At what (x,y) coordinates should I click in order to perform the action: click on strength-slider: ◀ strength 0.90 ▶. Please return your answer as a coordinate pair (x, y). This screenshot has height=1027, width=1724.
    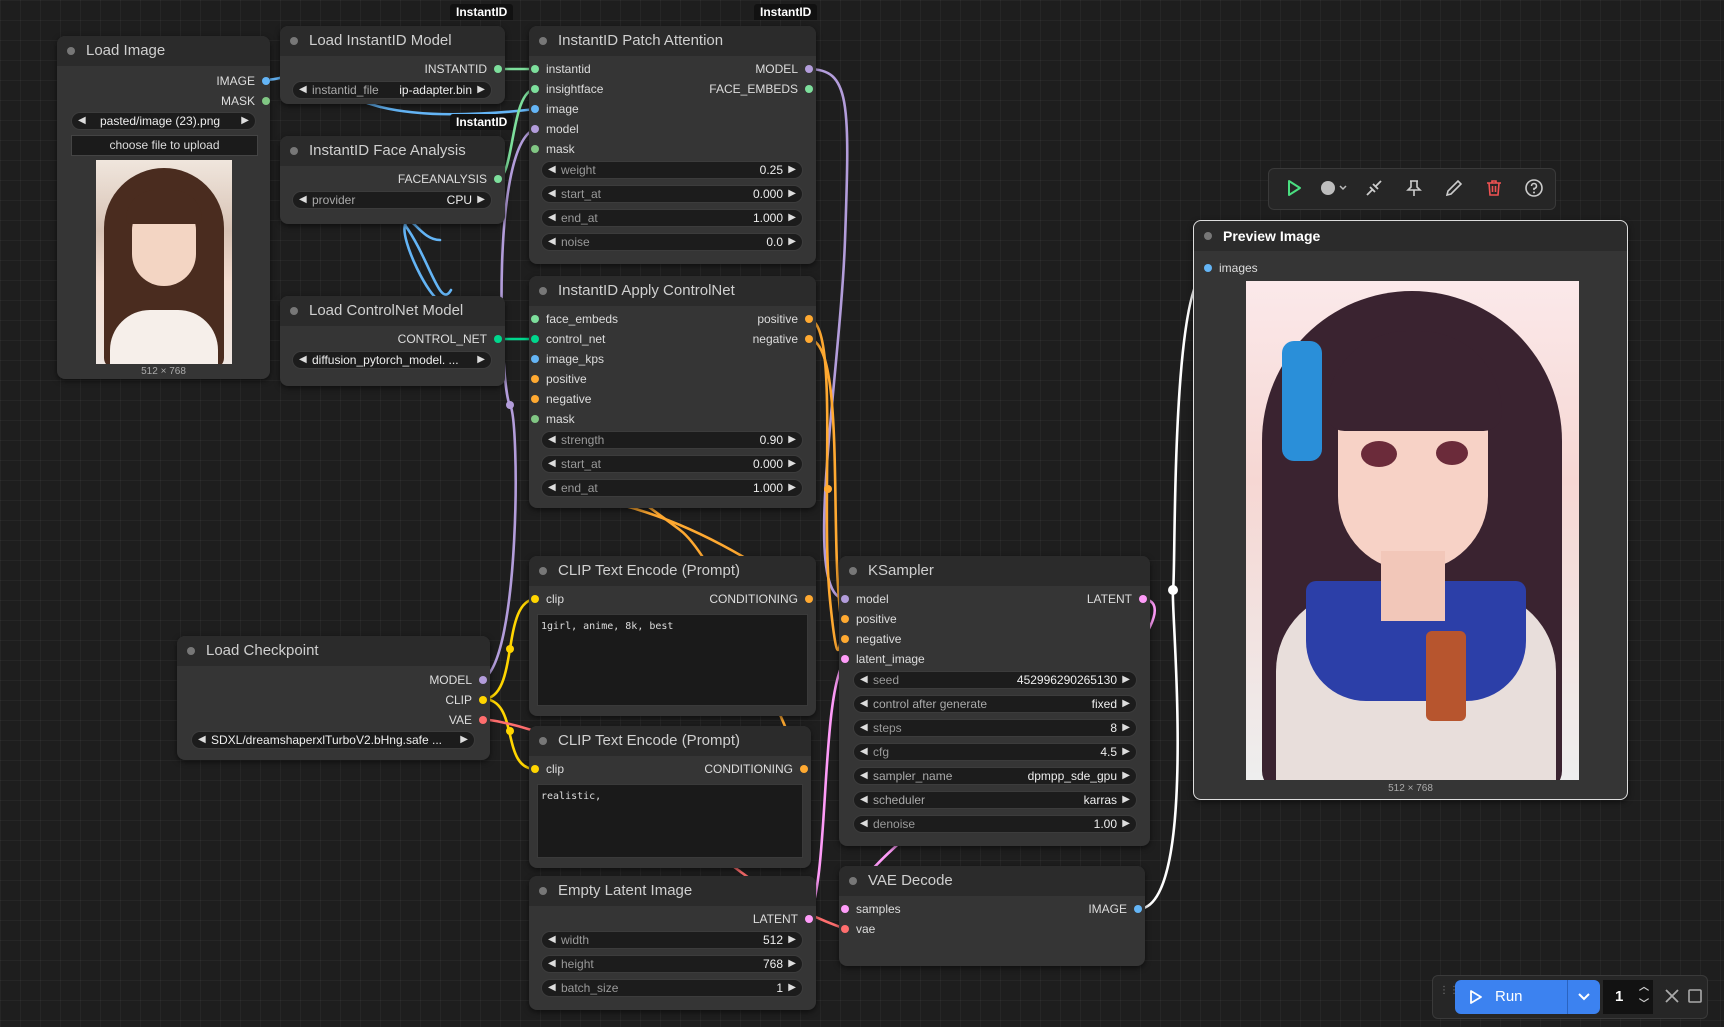
    Looking at the image, I should click on (672, 440).